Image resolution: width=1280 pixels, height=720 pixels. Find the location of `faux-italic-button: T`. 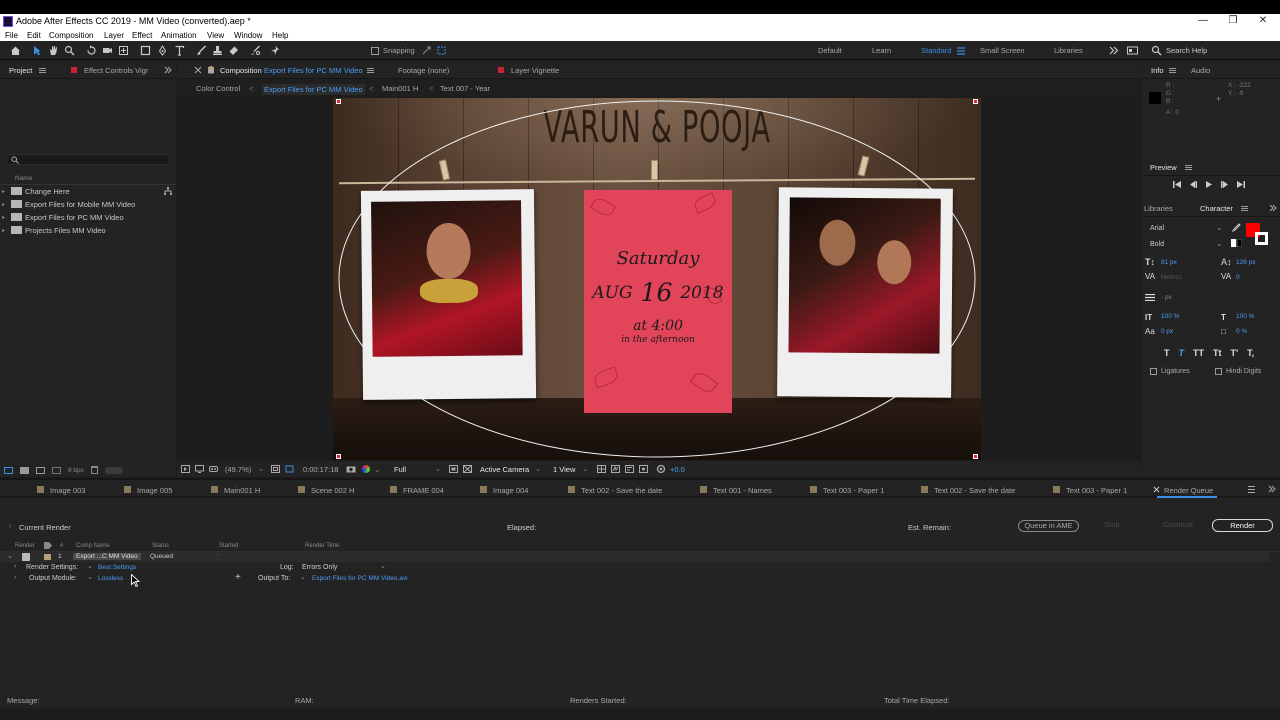

faux-italic-button: T is located at coordinates (1182, 353).